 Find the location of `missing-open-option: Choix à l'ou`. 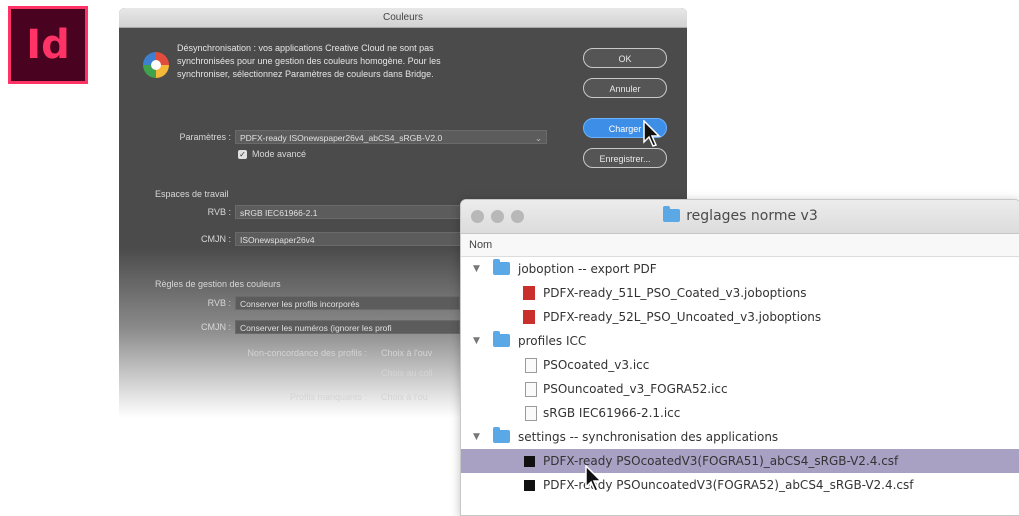

missing-open-option: Choix à l'ou is located at coordinates (404, 397).